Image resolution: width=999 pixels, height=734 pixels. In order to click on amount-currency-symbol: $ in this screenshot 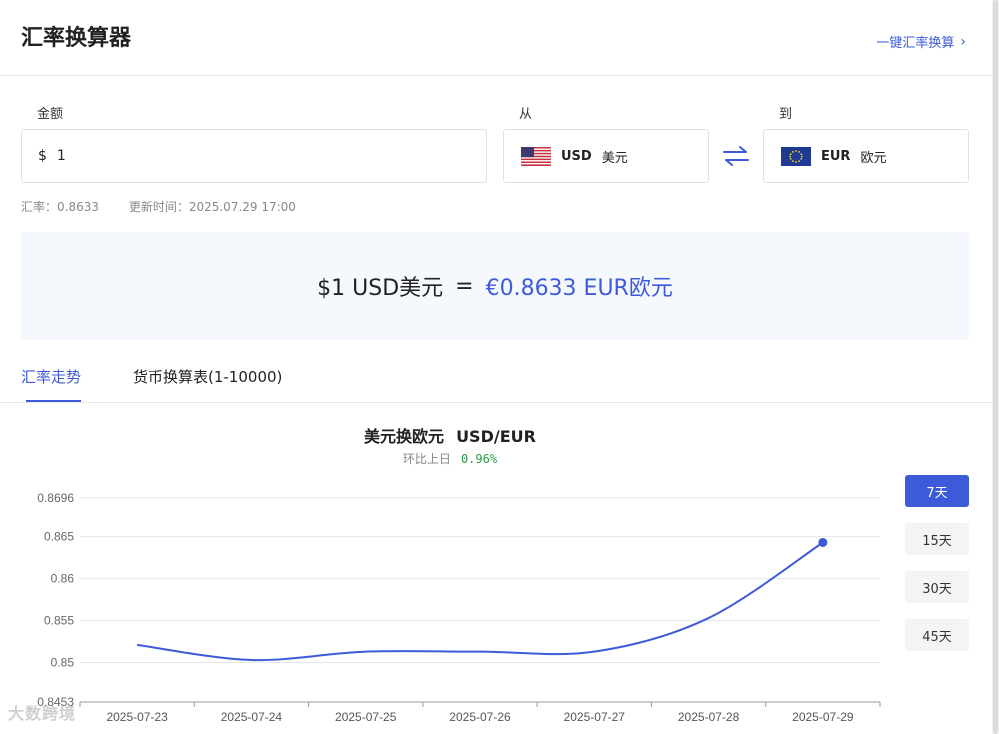, I will do `click(42, 156)`.